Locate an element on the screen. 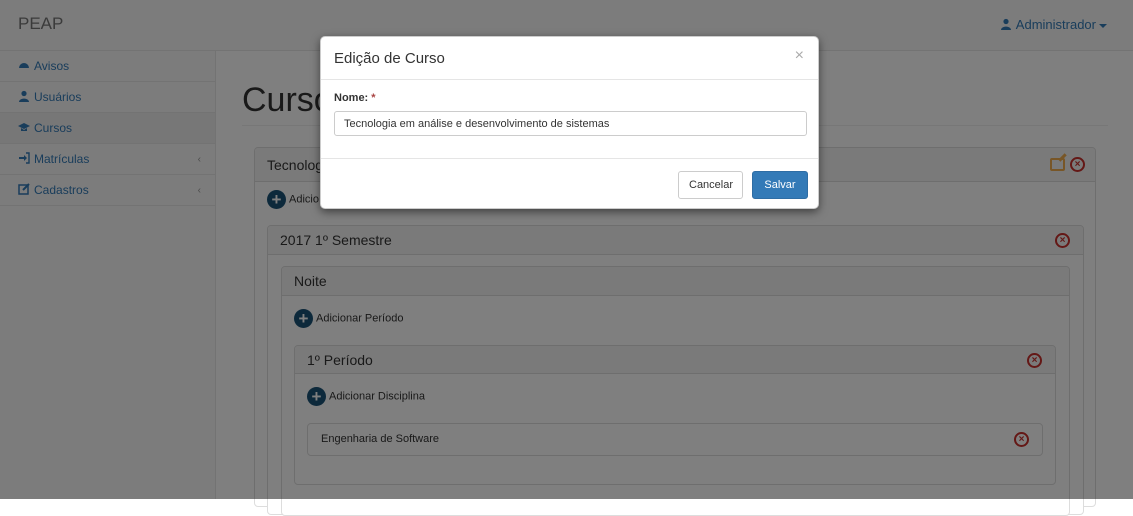  modal-title: Edição de Curso is located at coordinates (389, 58).